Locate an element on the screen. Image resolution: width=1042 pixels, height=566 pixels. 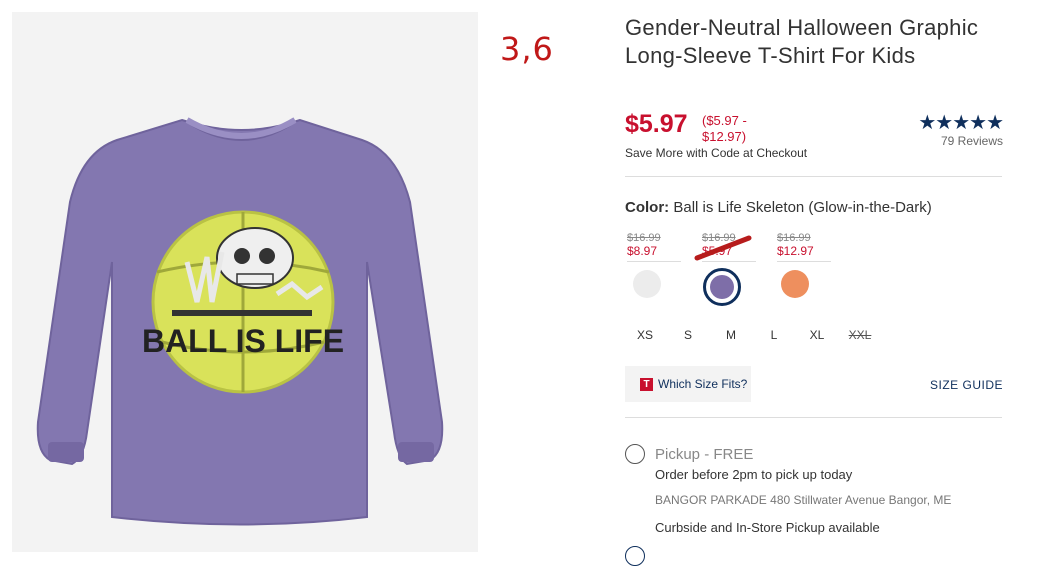
swatch-sale-price: $12.97 is located at coordinates (795, 251).